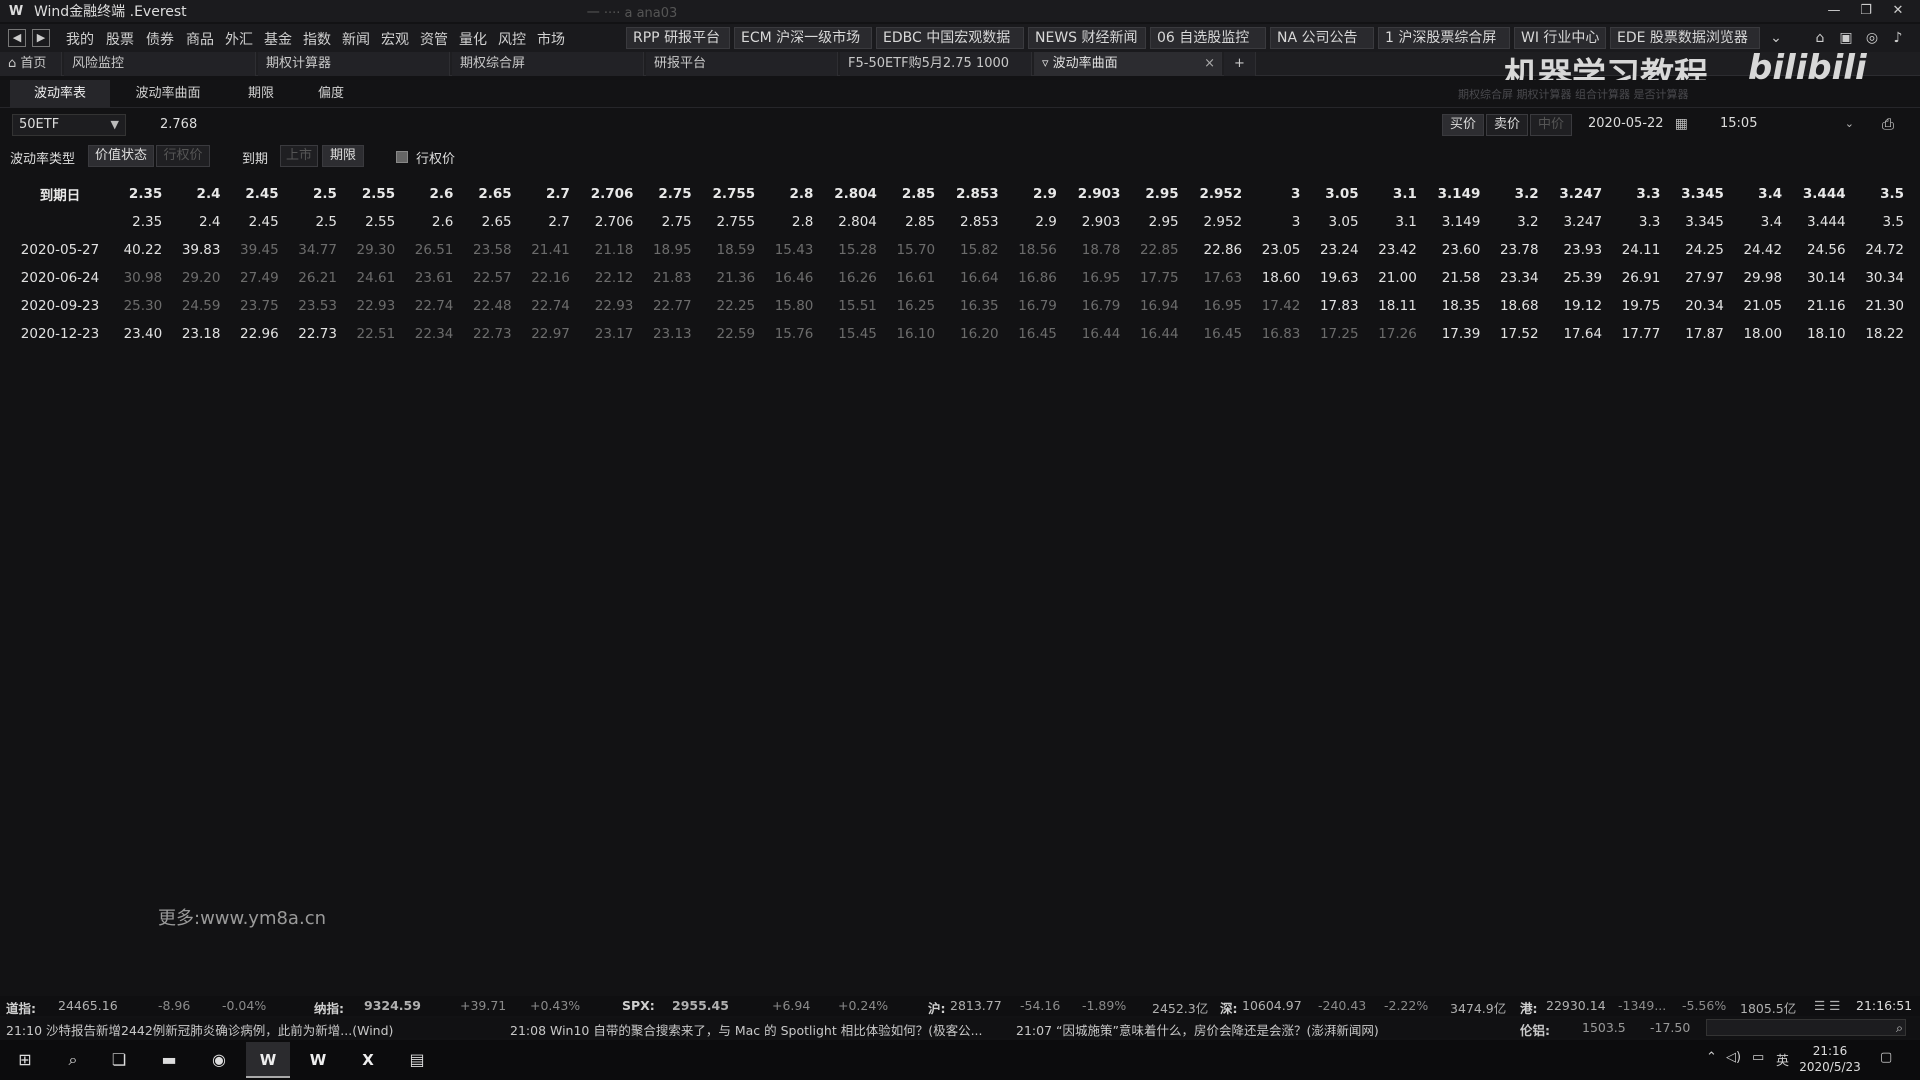  I want to click on column-header-strike: 2.8, so click(790, 194).